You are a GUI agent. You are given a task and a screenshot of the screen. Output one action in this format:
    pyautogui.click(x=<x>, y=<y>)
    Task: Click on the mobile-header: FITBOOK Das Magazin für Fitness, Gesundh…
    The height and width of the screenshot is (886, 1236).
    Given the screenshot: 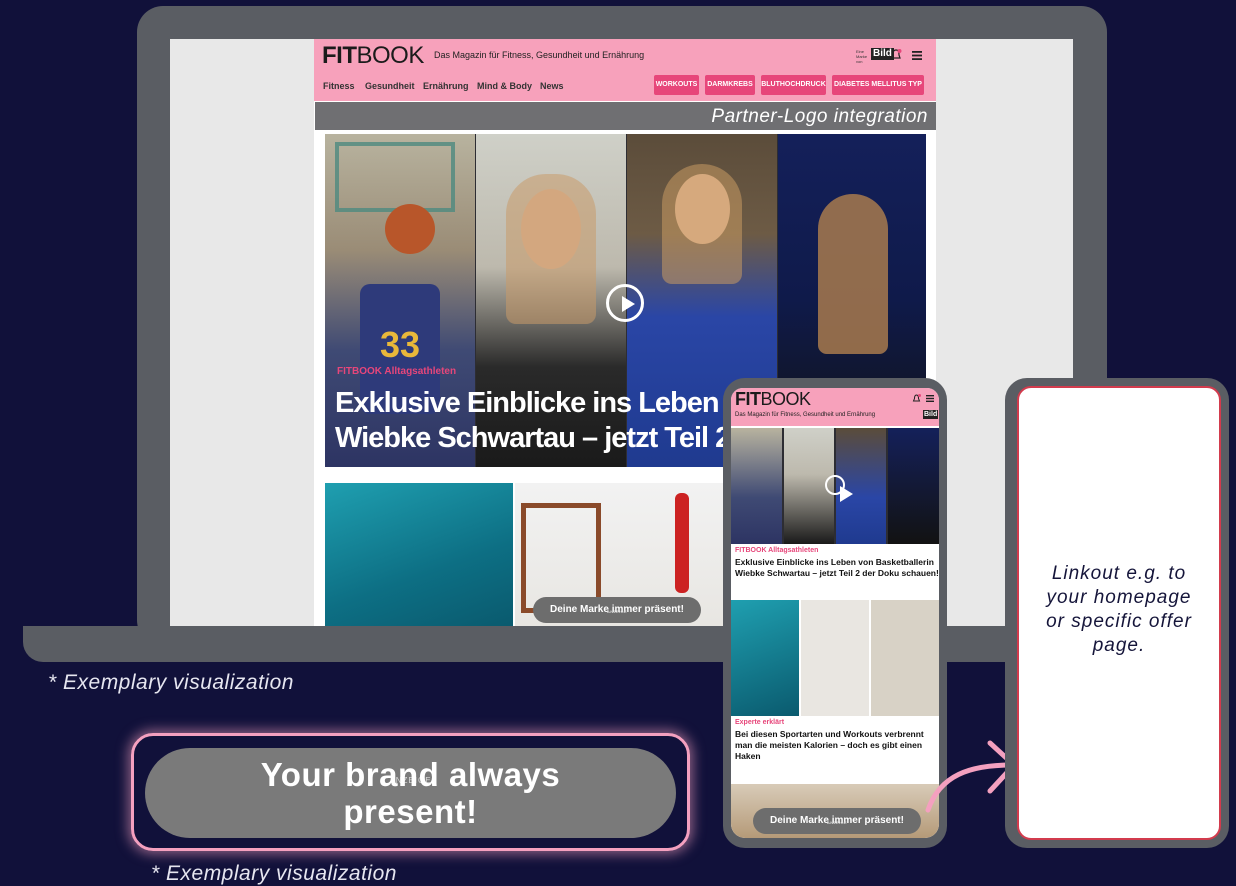 What is the action you would take?
    pyautogui.click(x=835, y=407)
    